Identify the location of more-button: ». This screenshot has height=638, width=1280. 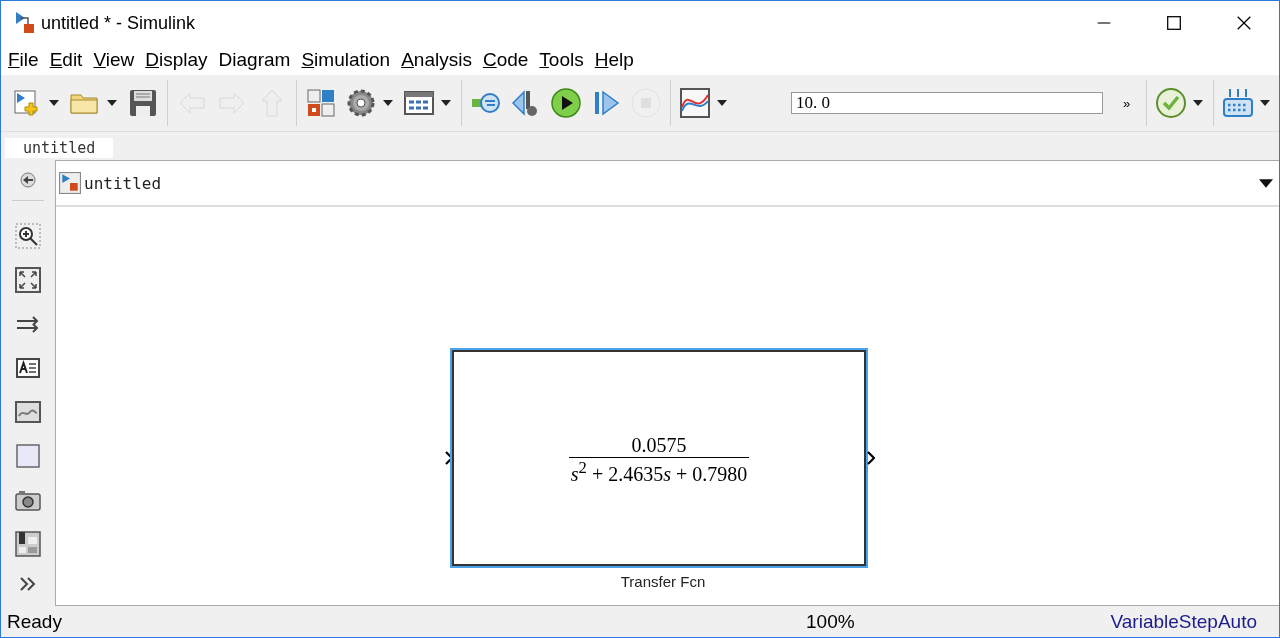
(1127, 103).